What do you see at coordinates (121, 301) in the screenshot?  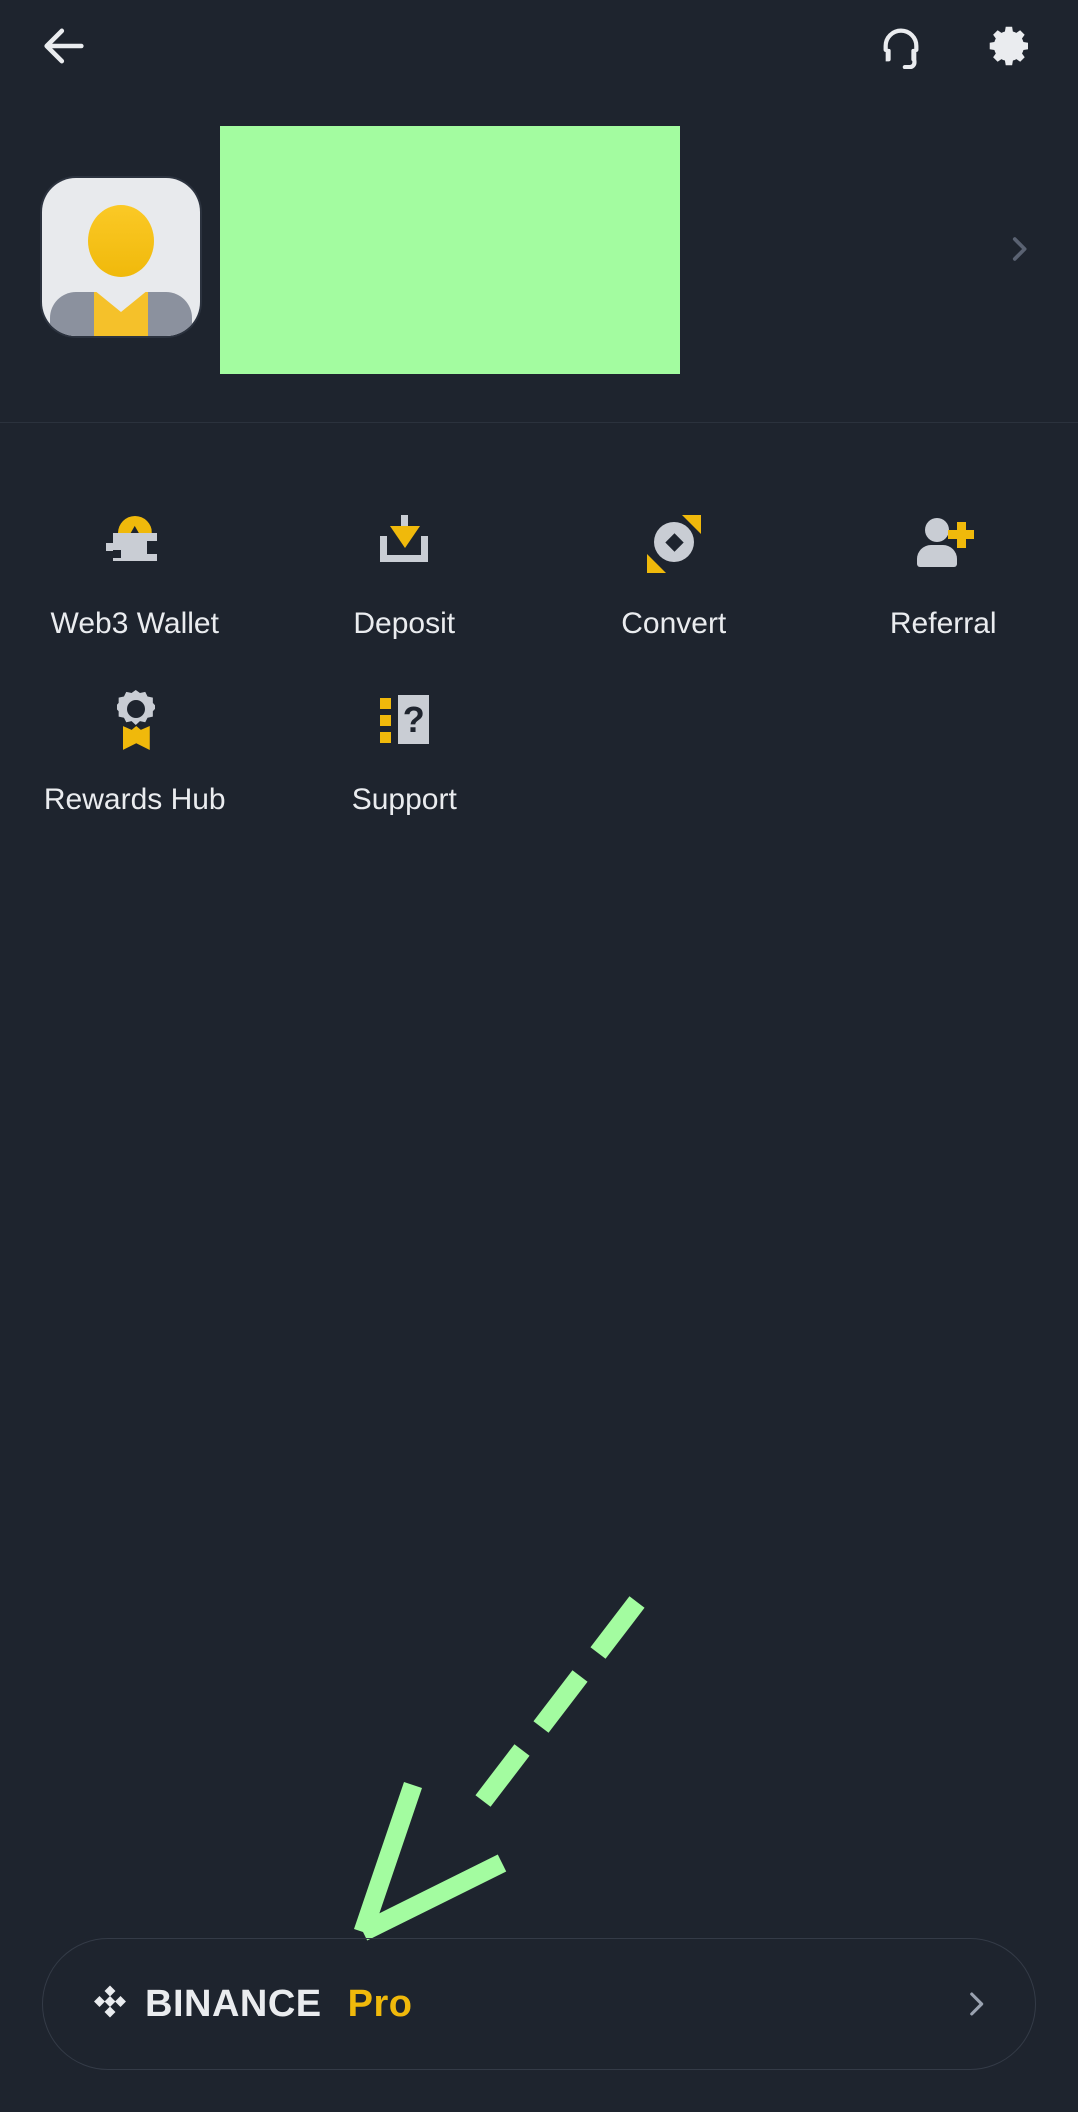 I see `avatar-collar-notch` at bounding box center [121, 301].